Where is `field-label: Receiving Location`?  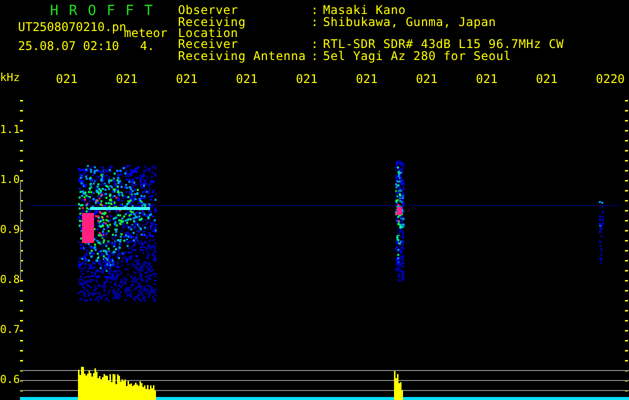 field-label: Receiving Location is located at coordinates (212, 27).